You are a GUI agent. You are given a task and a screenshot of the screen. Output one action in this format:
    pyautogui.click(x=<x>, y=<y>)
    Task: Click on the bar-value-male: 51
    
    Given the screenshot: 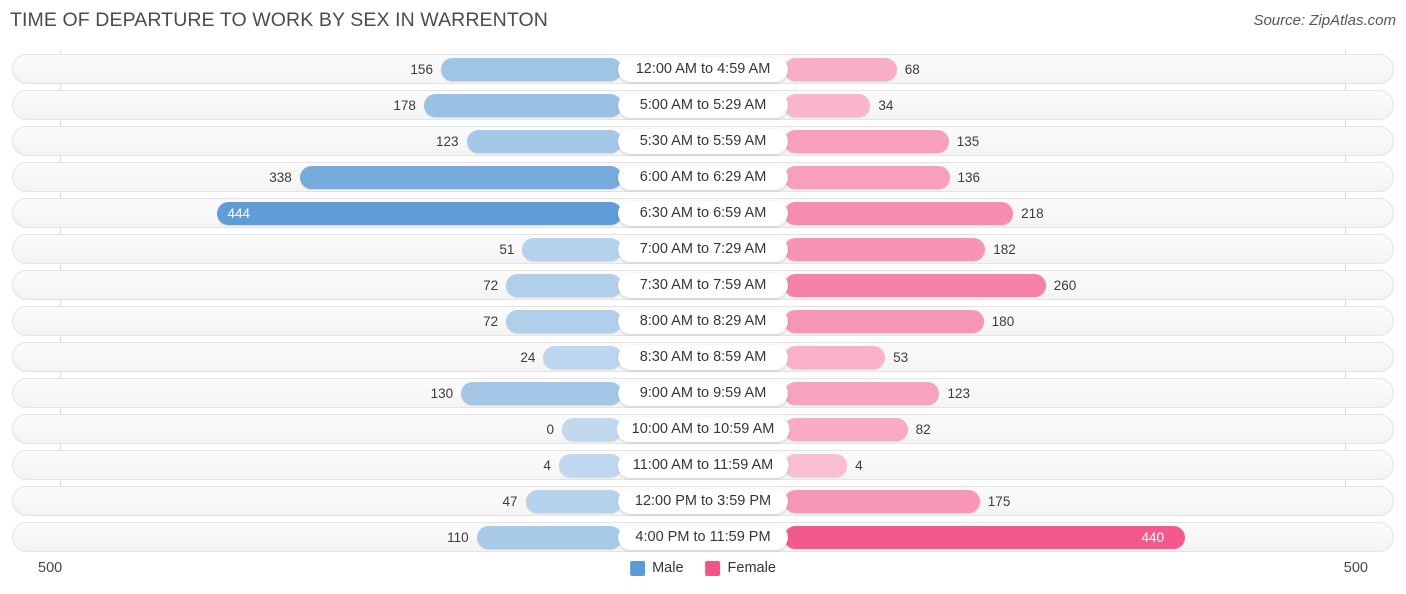 What is the action you would take?
    pyautogui.click(x=507, y=249)
    